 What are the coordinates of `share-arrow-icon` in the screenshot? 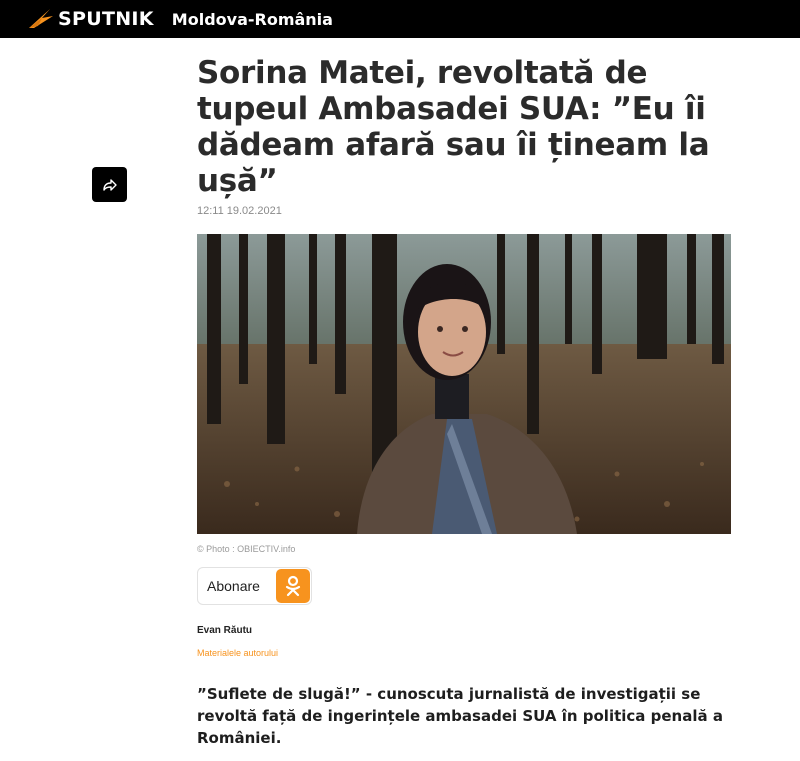 It's located at (109, 184).